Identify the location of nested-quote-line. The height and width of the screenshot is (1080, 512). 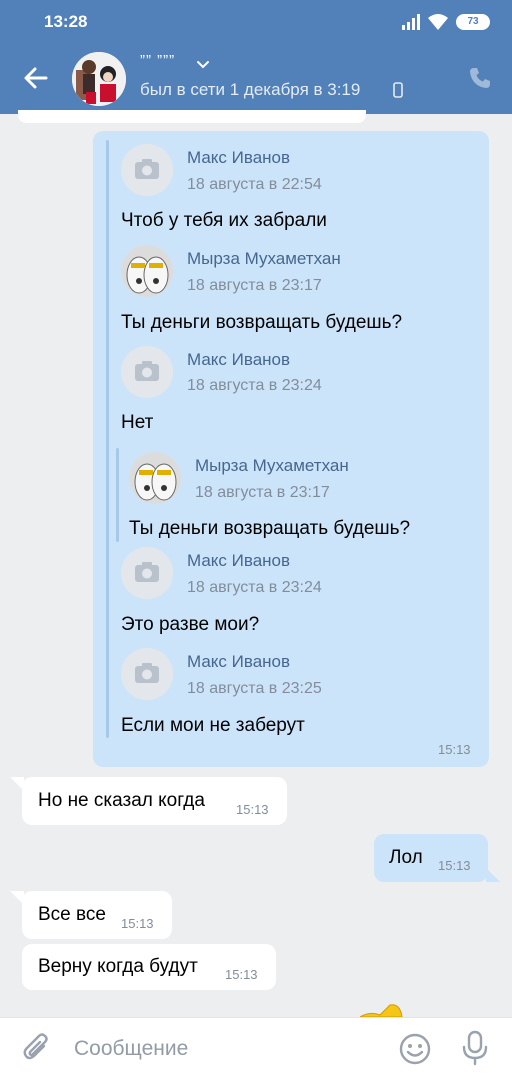
(117, 495).